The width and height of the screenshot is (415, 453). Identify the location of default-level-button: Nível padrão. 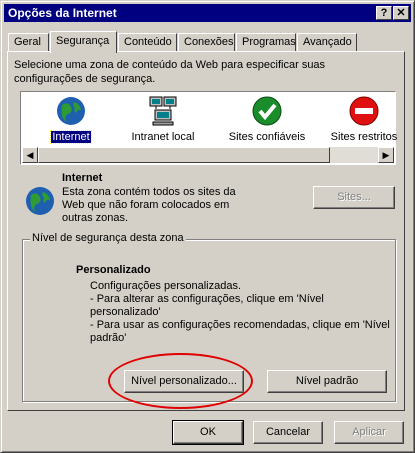
(327, 381).